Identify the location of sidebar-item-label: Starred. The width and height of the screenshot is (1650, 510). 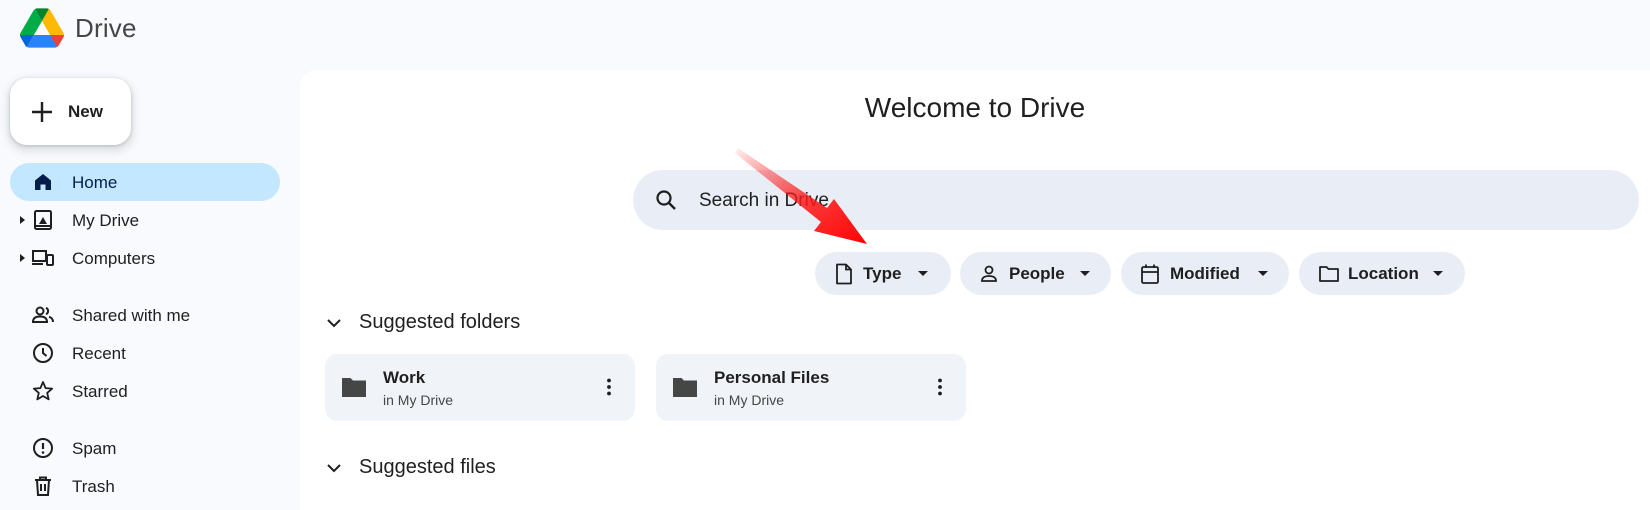
(100, 391).